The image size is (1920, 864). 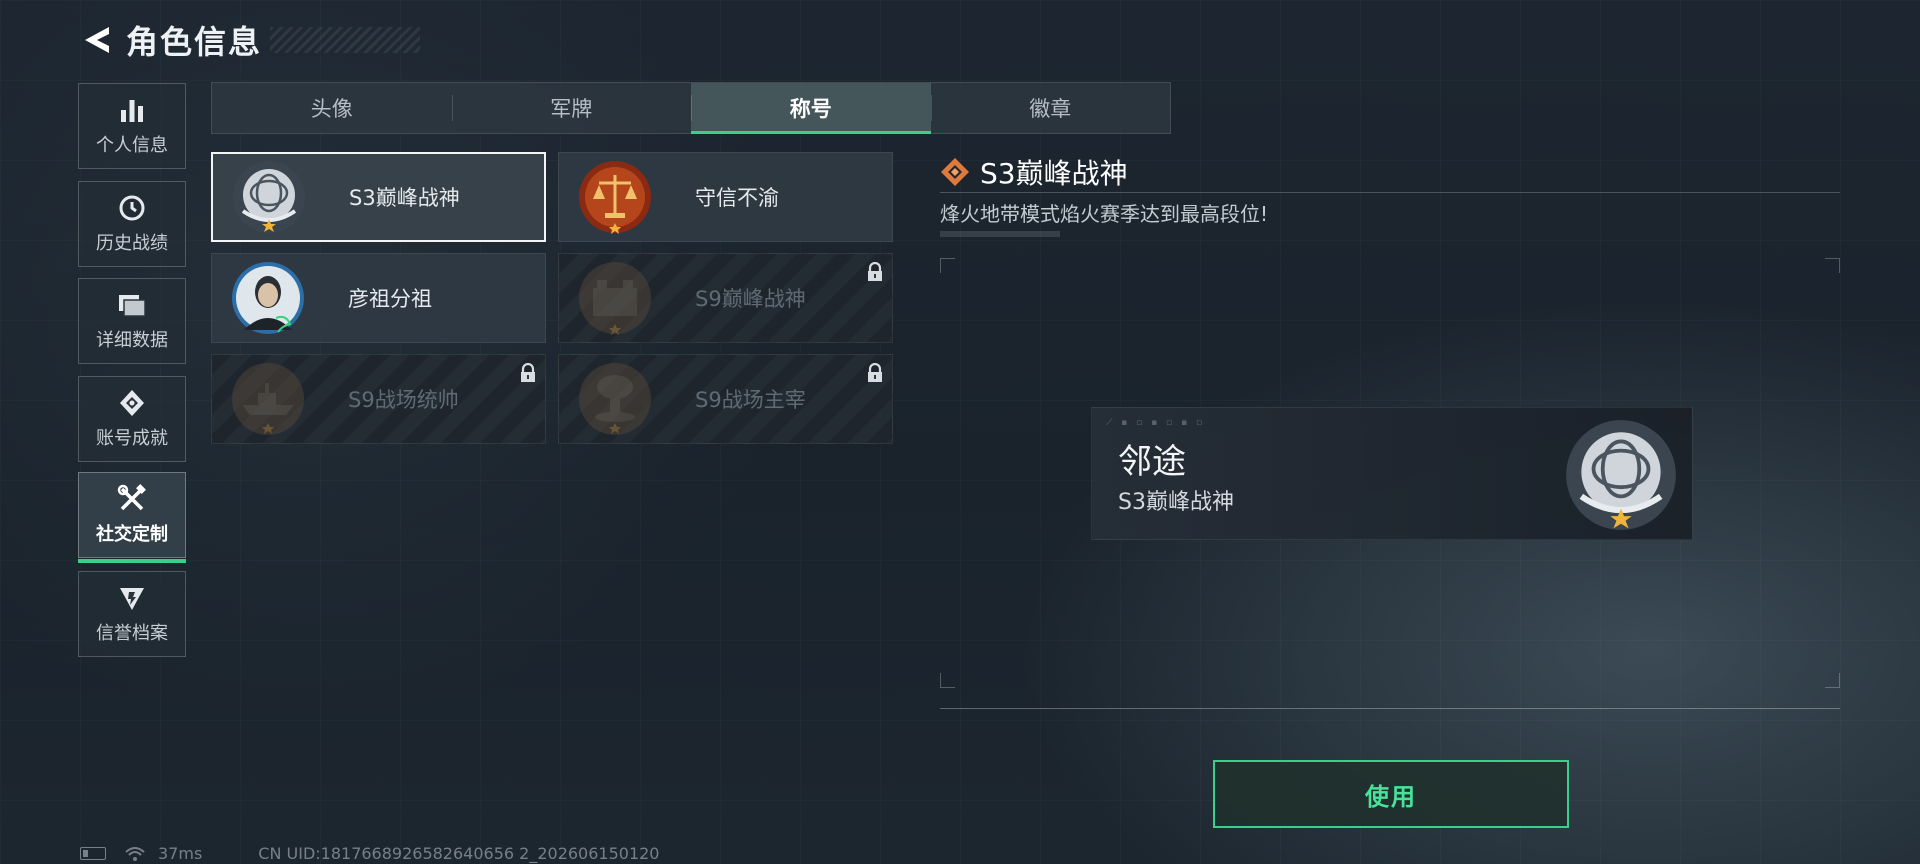 What do you see at coordinates (1054, 173) in the screenshot?
I see `detail-title: S3巅峰战神` at bounding box center [1054, 173].